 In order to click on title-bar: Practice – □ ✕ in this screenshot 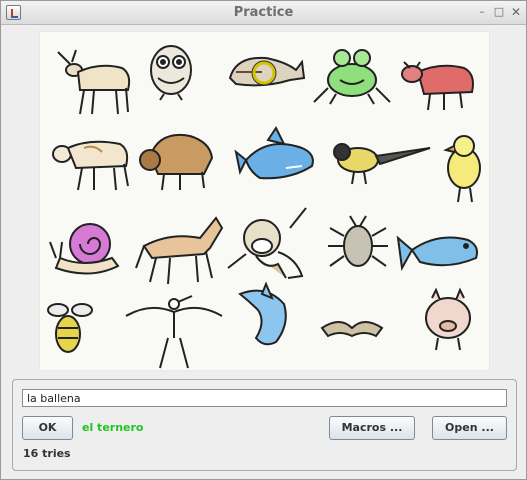, I will do `click(263, 13)`.